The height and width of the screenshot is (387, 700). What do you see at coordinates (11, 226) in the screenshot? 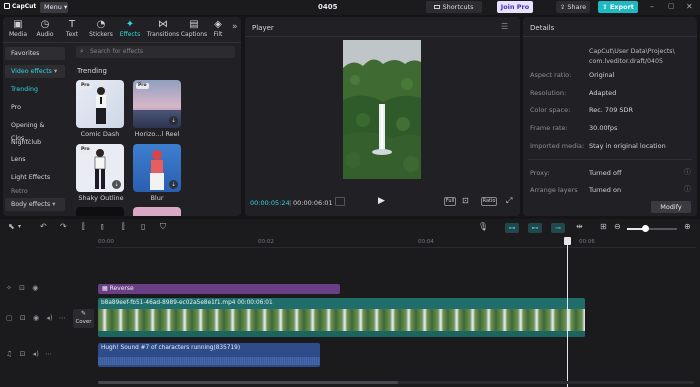
I see `select-tool-icon: ⬉` at bounding box center [11, 226].